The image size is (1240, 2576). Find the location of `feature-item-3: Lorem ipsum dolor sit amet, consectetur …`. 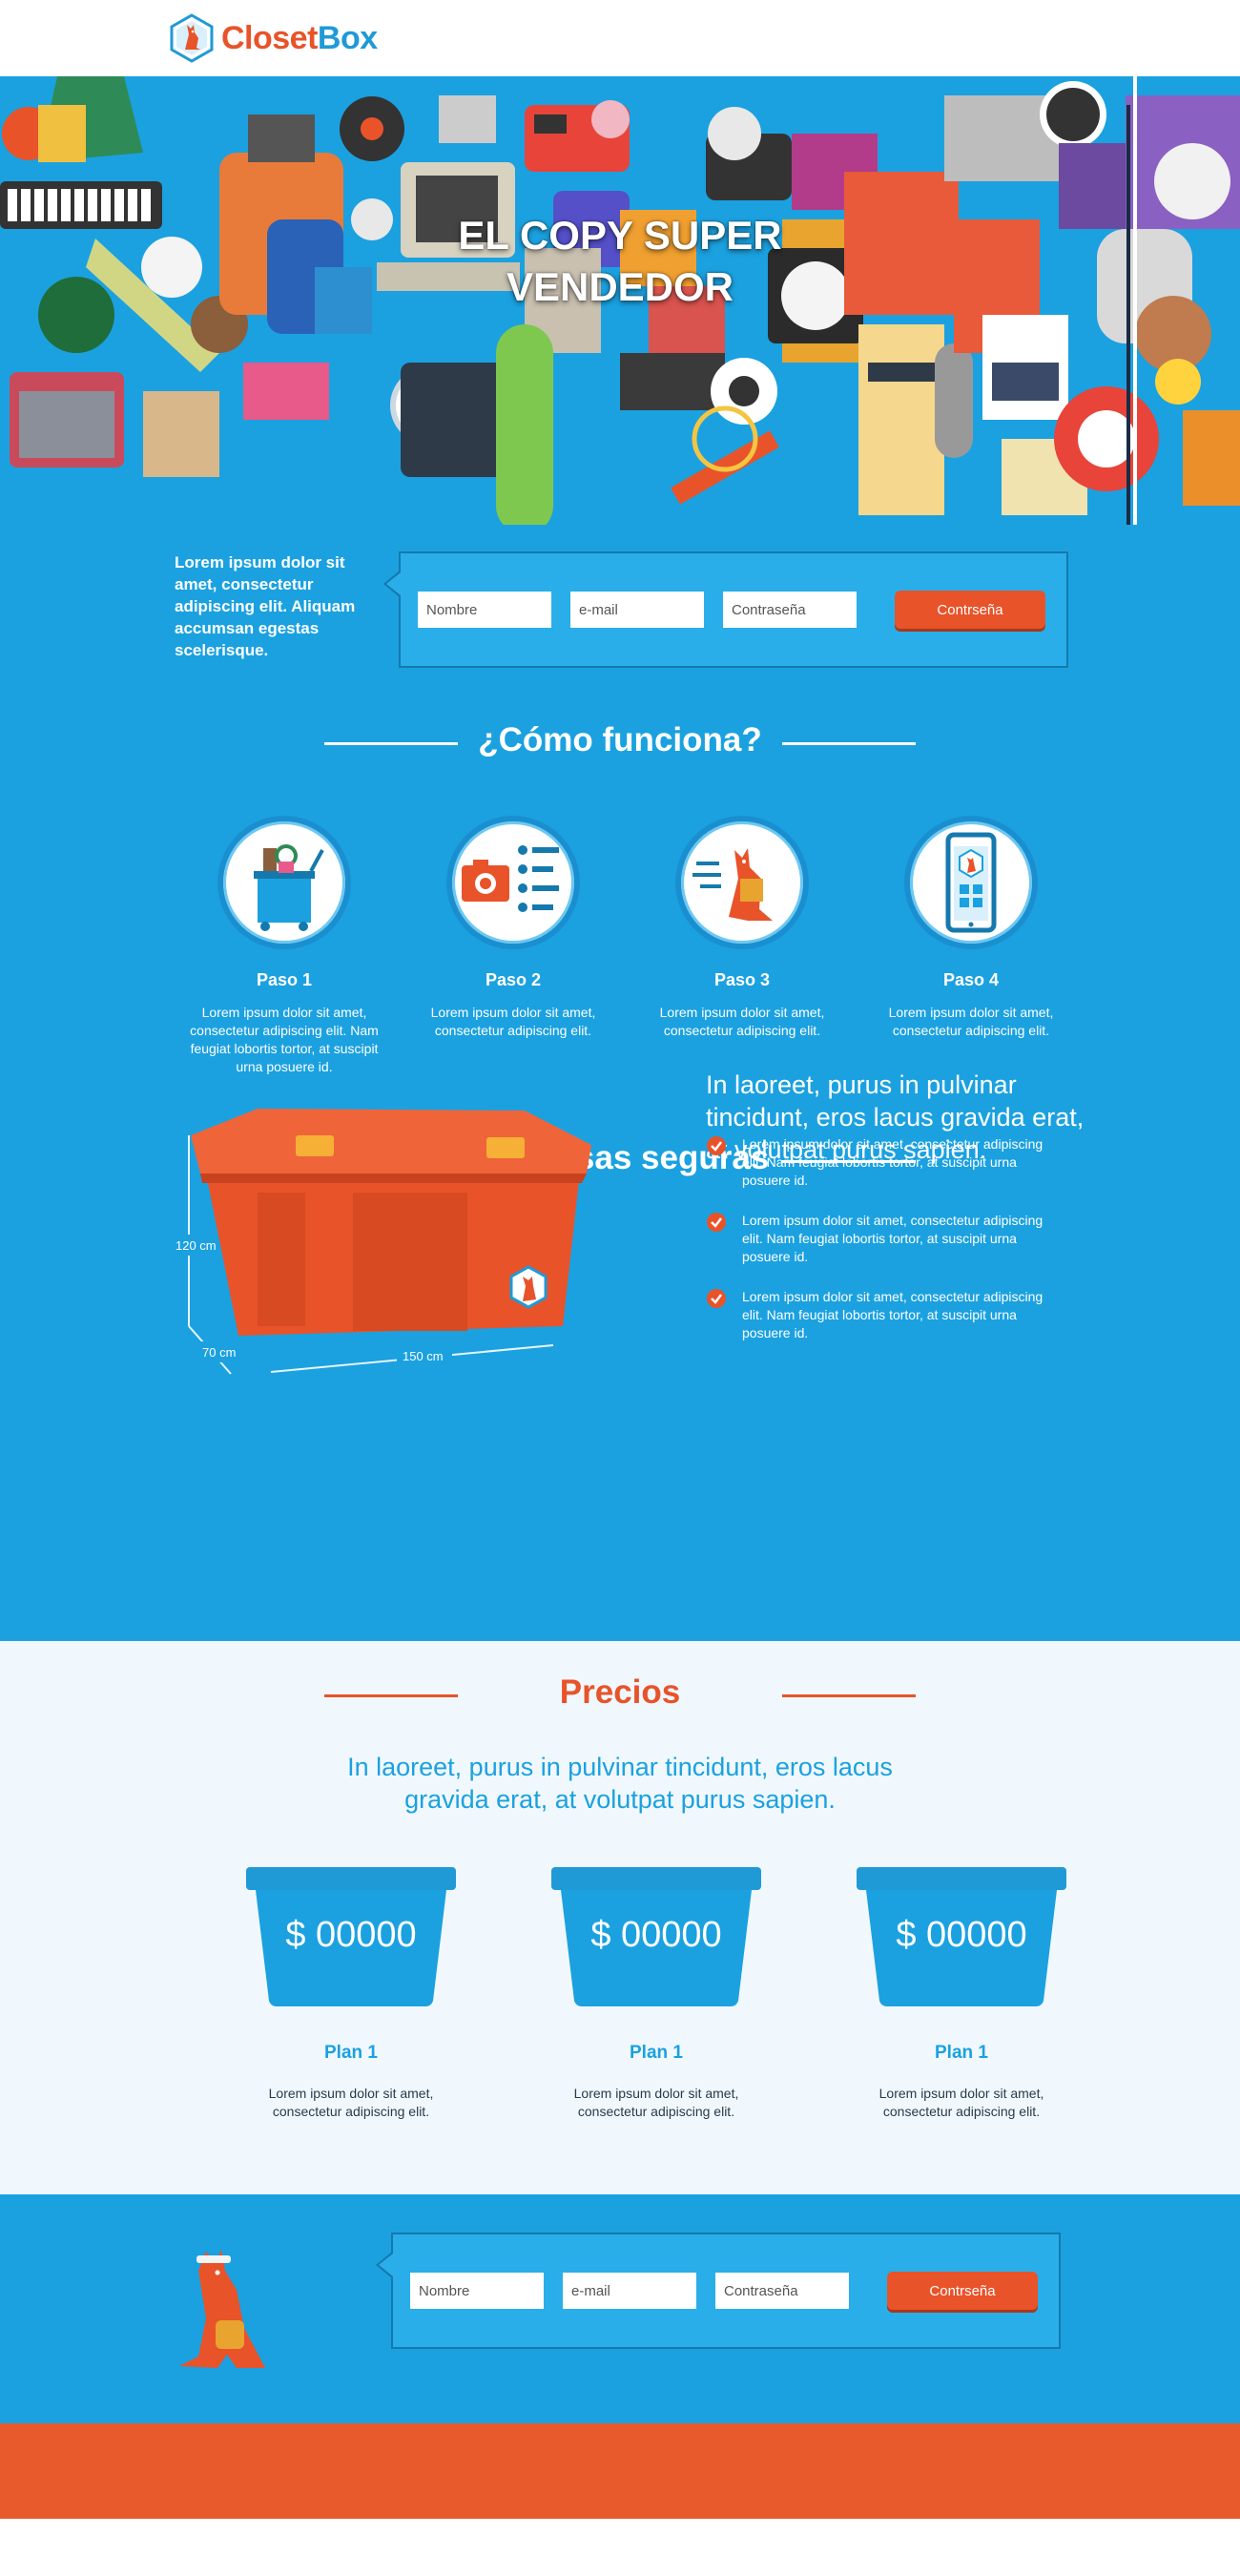

feature-item-3: Lorem ipsum dolor sit amet, consectetur … is located at coordinates (882, 1315).